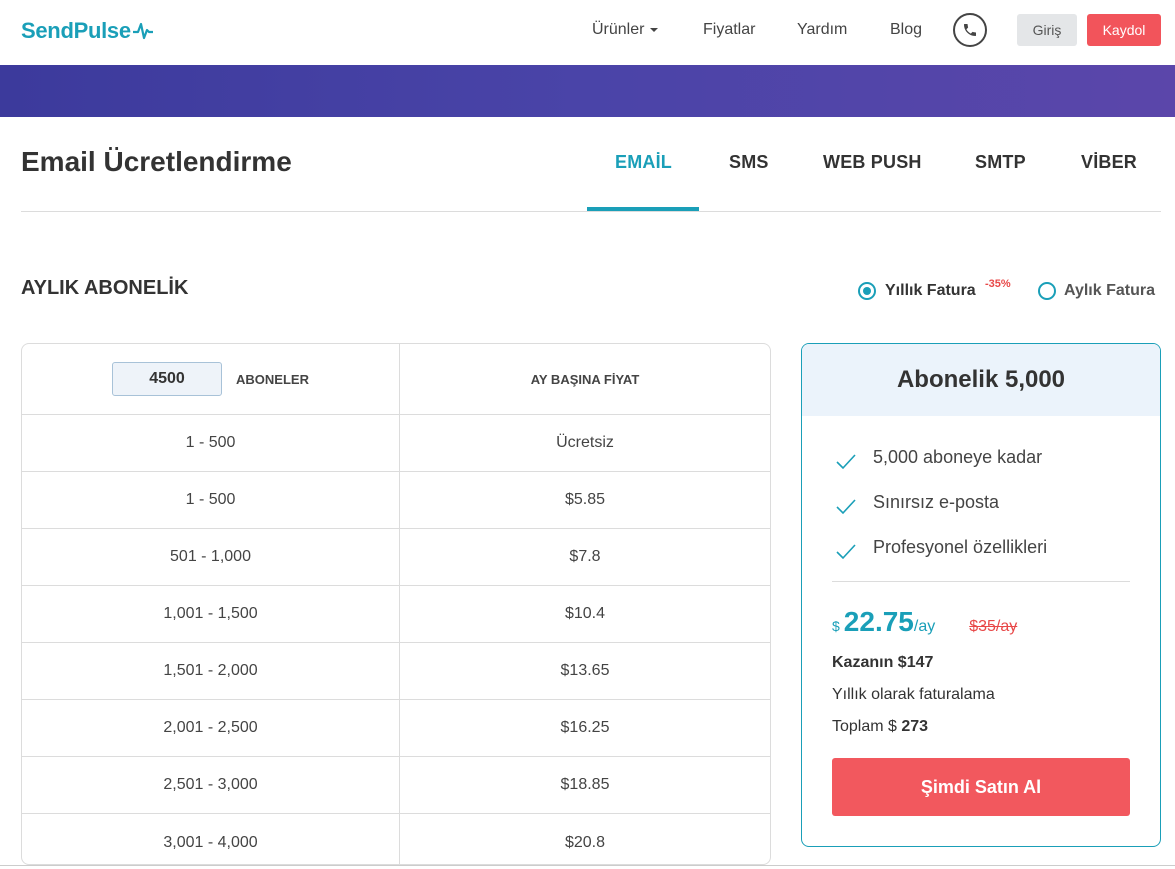 Image resolution: width=1175 pixels, height=869 pixels. What do you see at coordinates (585, 784) in the screenshot?
I see `price-cell: $18.85` at bounding box center [585, 784].